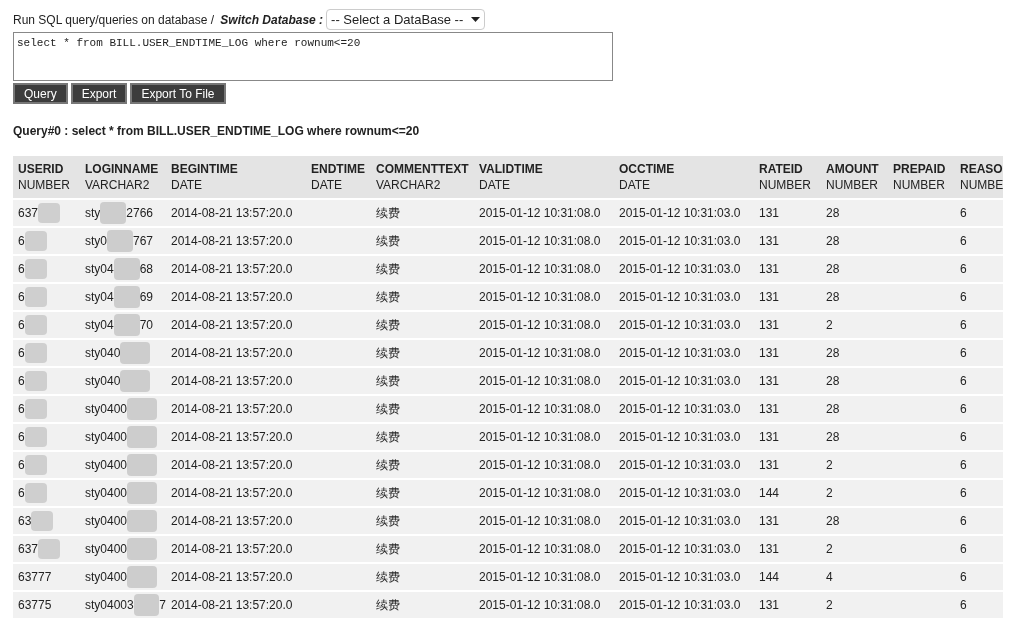  Describe the element at coordinates (28, 549) in the screenshot. I see `table-cell-text: 637` at that location.